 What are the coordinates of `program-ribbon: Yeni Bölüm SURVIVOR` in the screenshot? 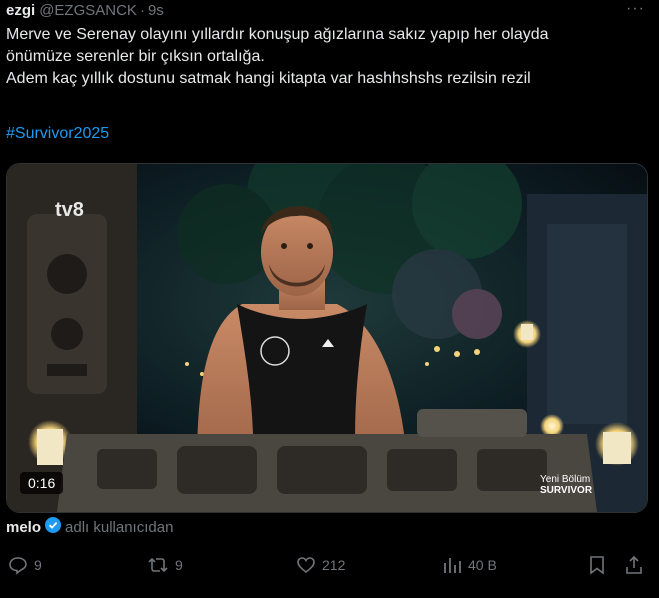 It's located at (566, 485).